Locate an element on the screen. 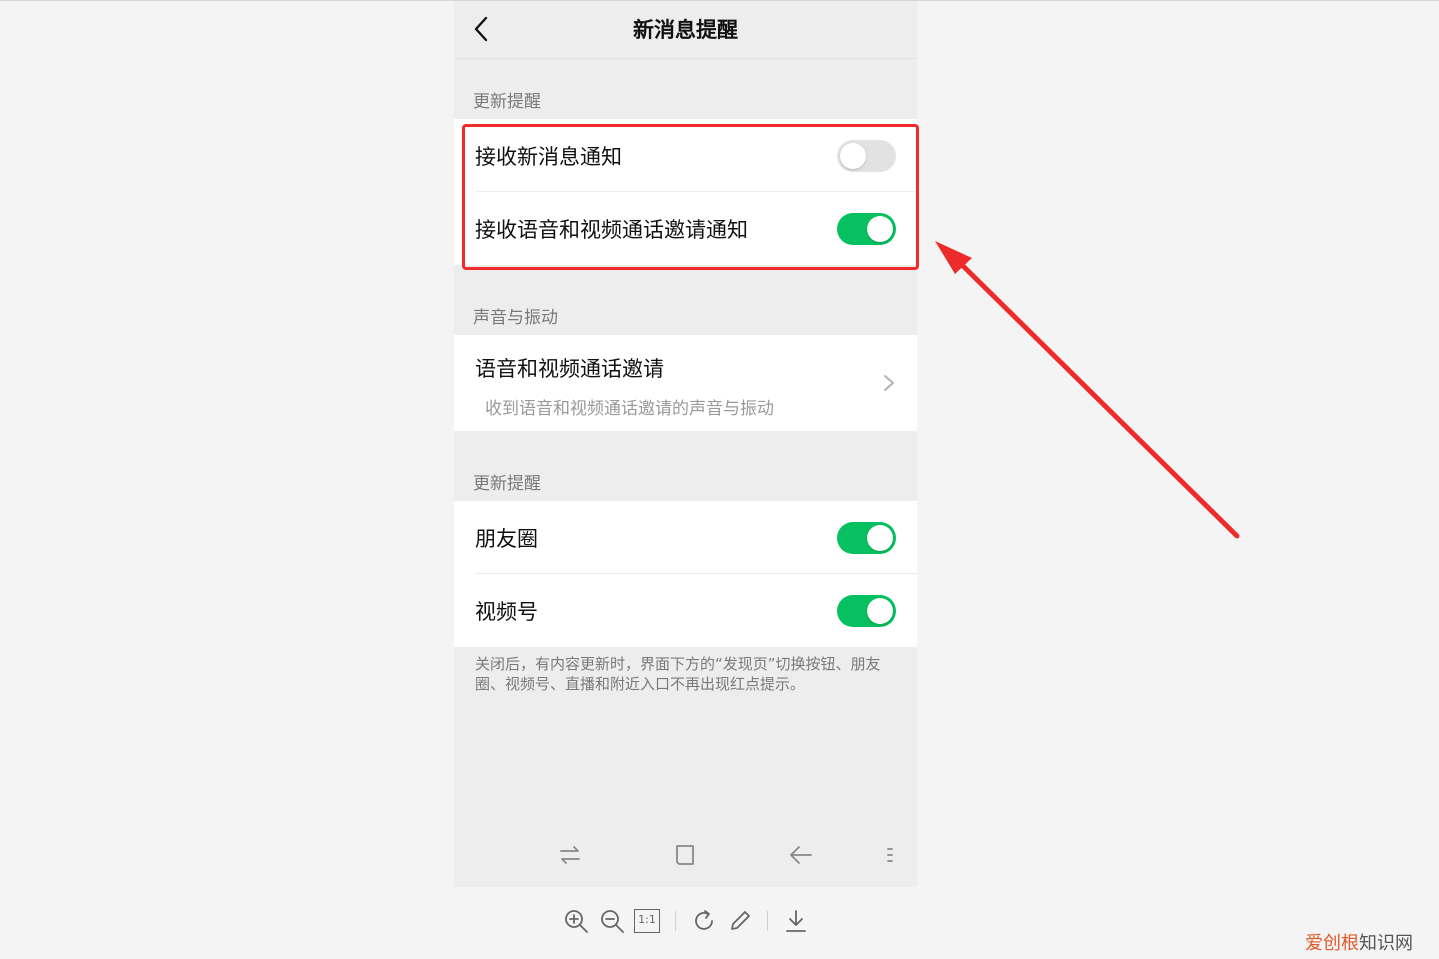 The width and height of the screenshot is (1439, 959). sound-item-title: 语音和视频通话邀请 is located at coordinates (569, 369).